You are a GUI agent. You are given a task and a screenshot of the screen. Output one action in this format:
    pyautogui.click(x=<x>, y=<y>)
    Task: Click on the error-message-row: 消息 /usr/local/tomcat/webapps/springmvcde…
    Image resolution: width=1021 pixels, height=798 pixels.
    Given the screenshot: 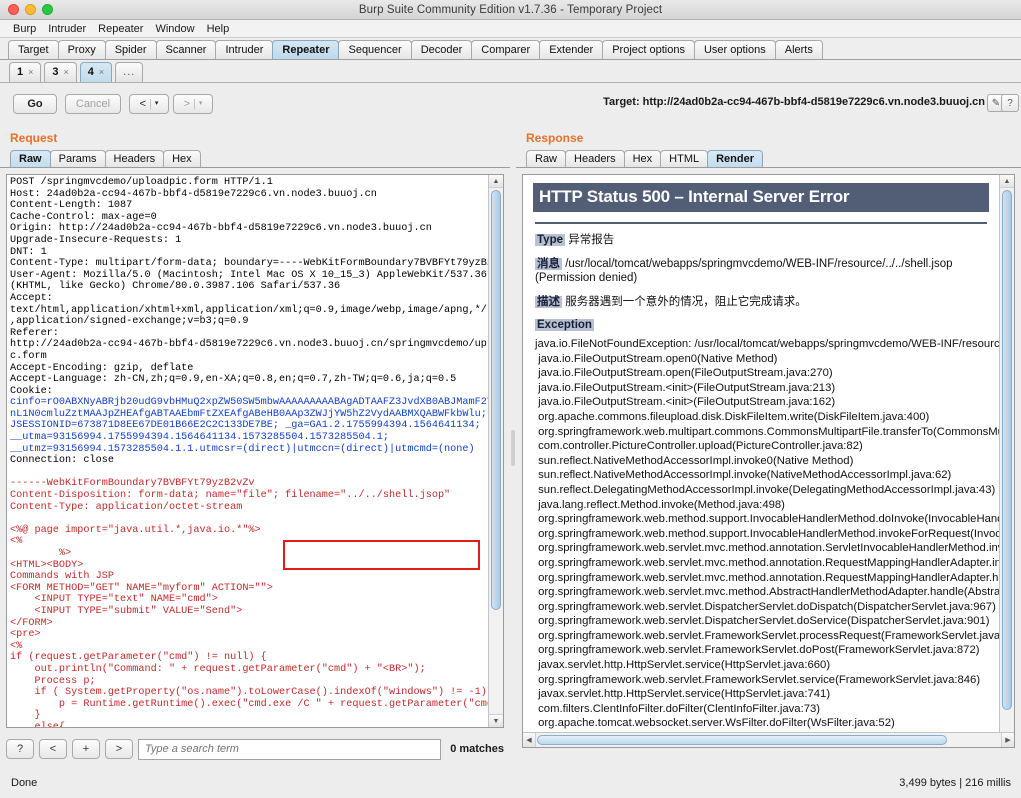 What is the action you would take?
    pyautogui.click(x=762, y=271)
    